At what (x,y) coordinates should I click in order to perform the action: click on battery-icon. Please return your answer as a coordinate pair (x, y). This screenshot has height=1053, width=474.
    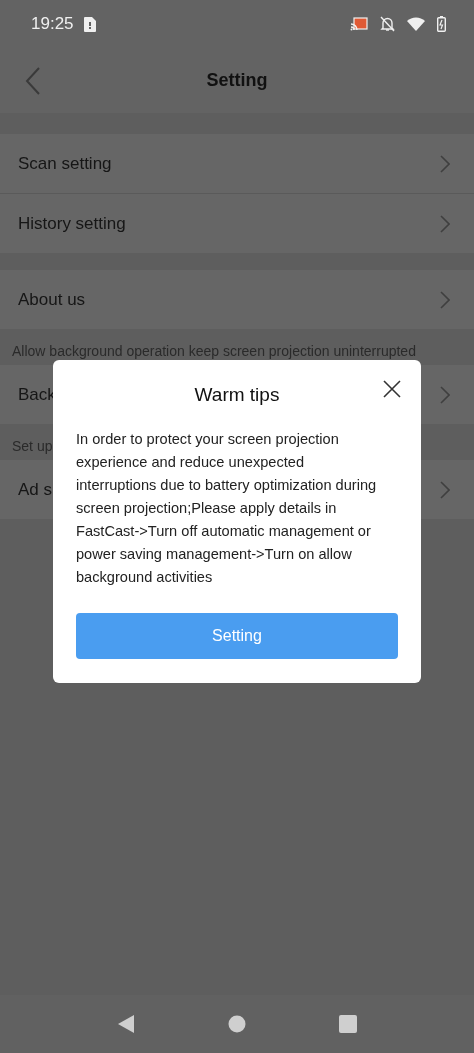
    Looking at the image, I should click on (441, 24).